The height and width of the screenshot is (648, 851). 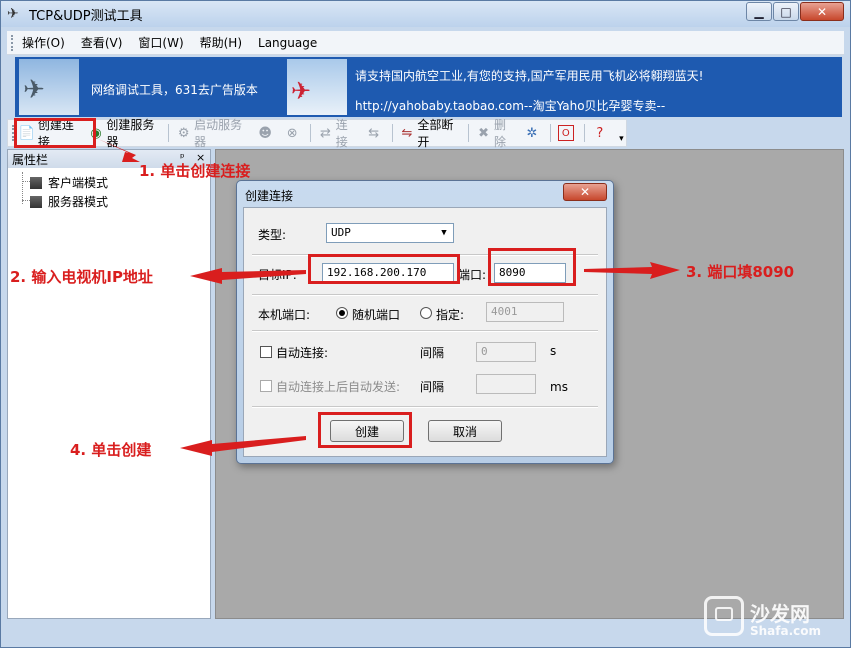 I want to click on annotation-step-4: 4. 单击创建, so click(x=111, y=450).